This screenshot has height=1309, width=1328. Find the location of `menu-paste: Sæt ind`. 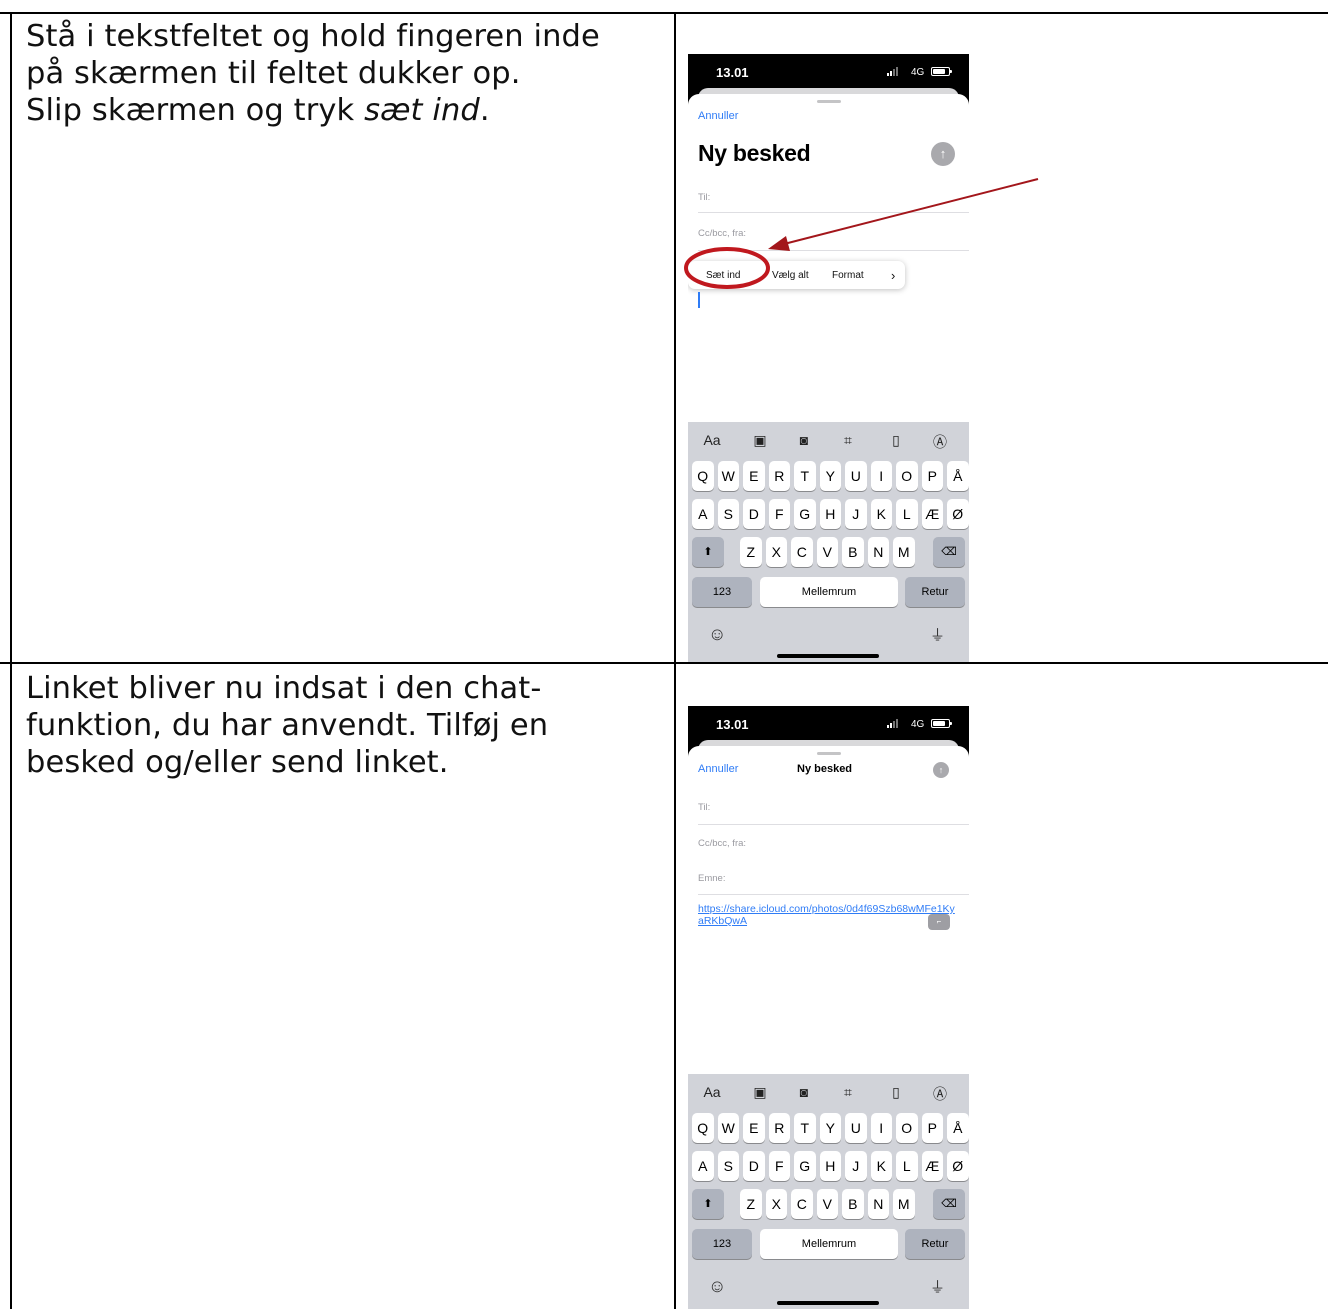

menu-paste: Sæt ind is located at coordinates (723, 275).